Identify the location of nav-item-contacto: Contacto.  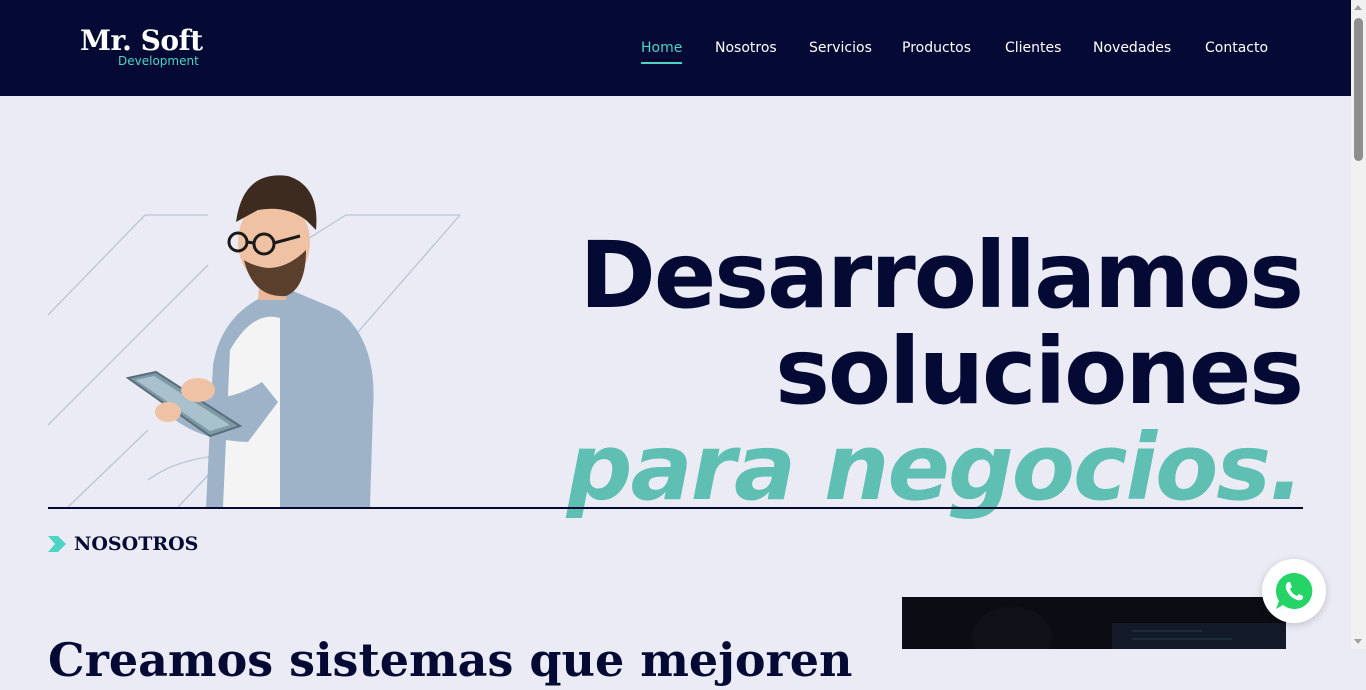
(1236, 48).